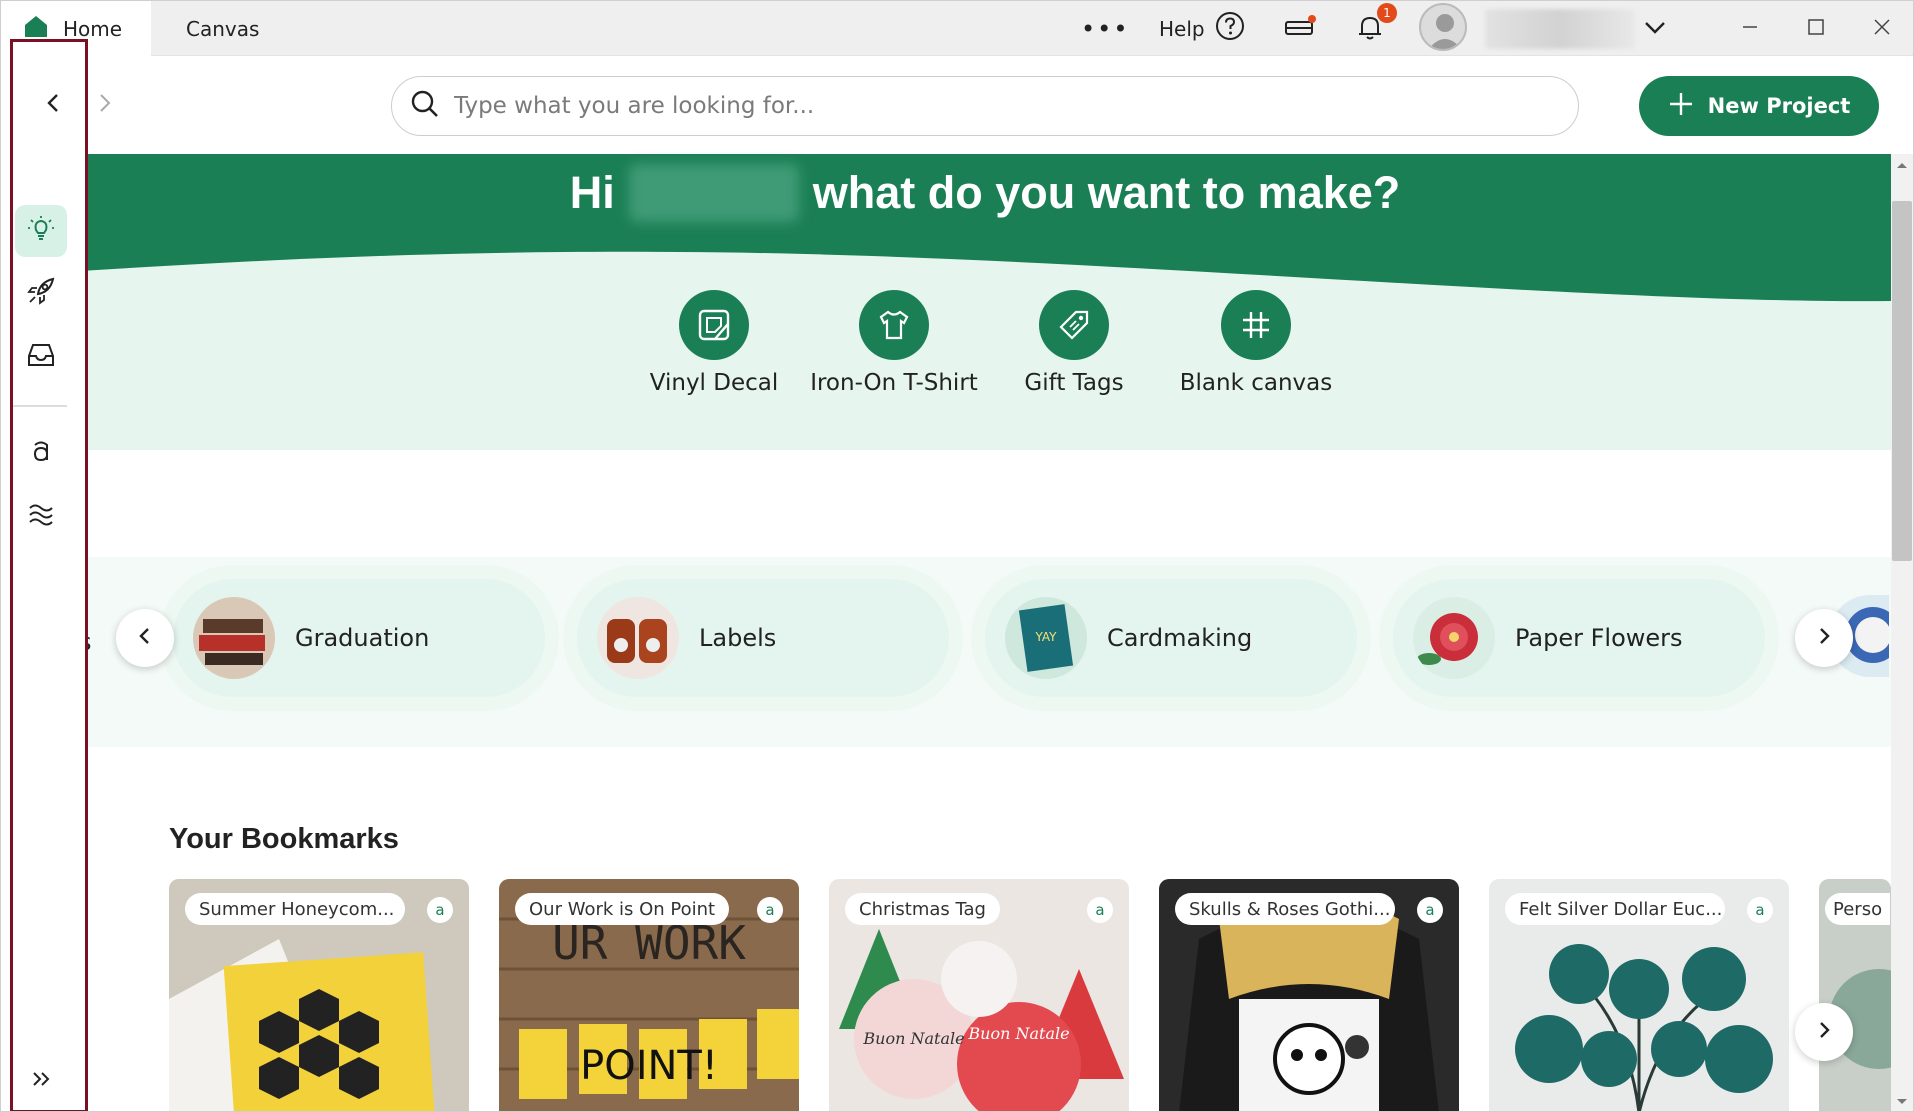 The image size is (1914, 1112). I want to click on rocket-icon, so click(41, 293).